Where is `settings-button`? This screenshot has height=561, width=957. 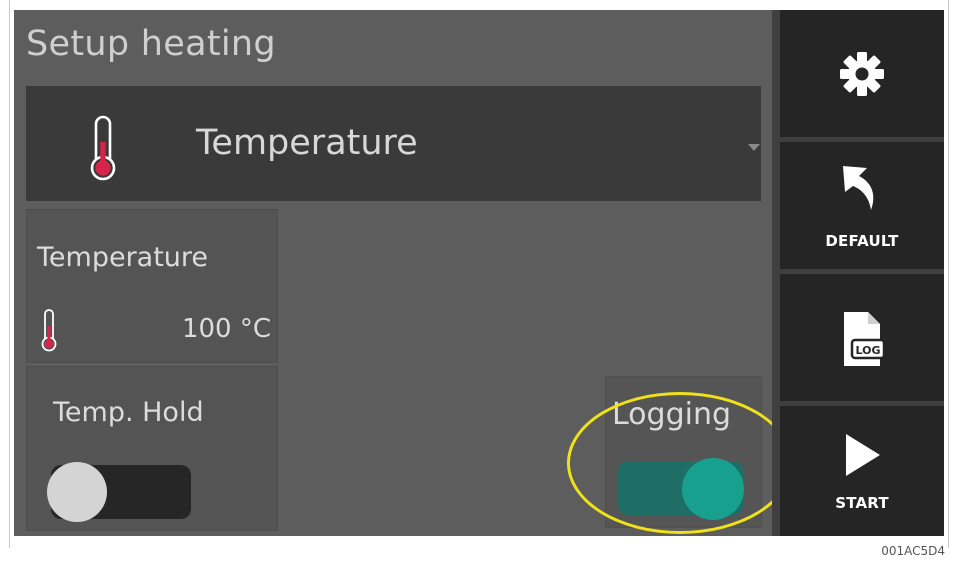
settings-button is located at coordinates (862, 73).